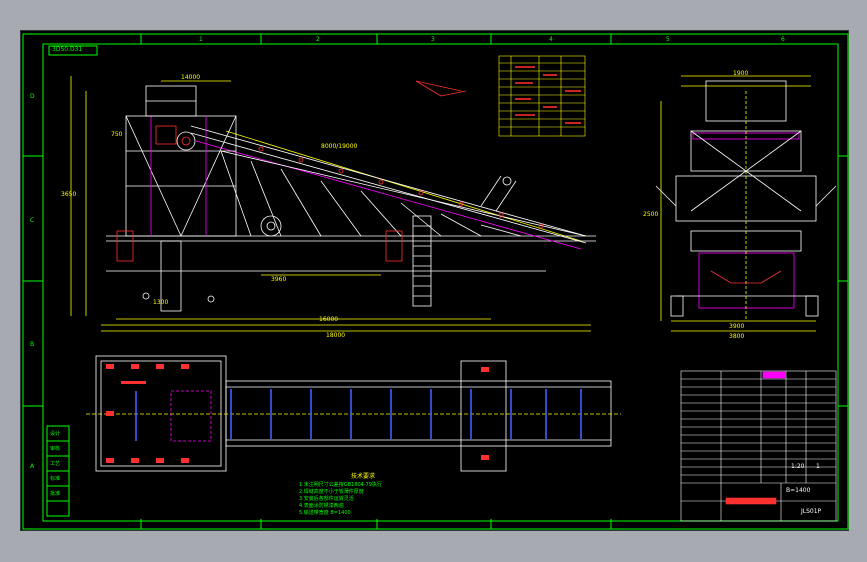  What do you see at coordinates (737, 336) in the screenshot?
I see `dim-end-overall: 3800` at bounding box center [737, 336].